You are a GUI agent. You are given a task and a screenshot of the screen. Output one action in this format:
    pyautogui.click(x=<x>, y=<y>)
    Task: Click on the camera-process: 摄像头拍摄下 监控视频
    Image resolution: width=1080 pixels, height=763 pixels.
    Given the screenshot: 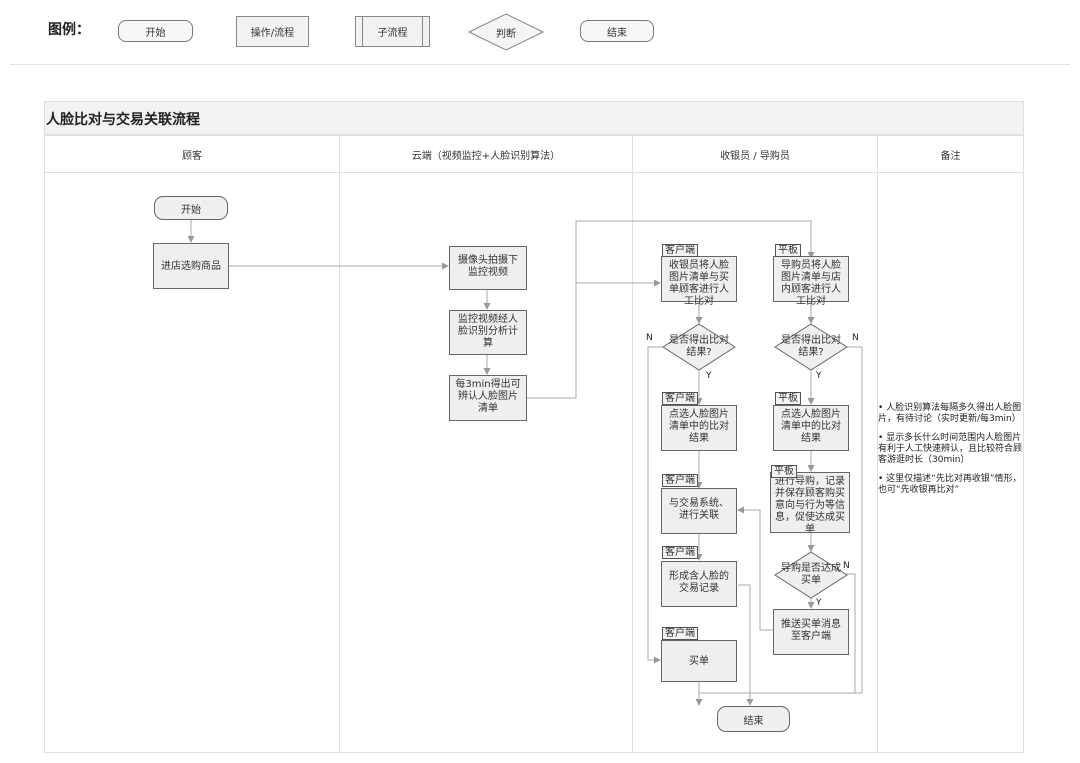 What is the action you would take?
    pyautogui.click(x=488, y=268)
    